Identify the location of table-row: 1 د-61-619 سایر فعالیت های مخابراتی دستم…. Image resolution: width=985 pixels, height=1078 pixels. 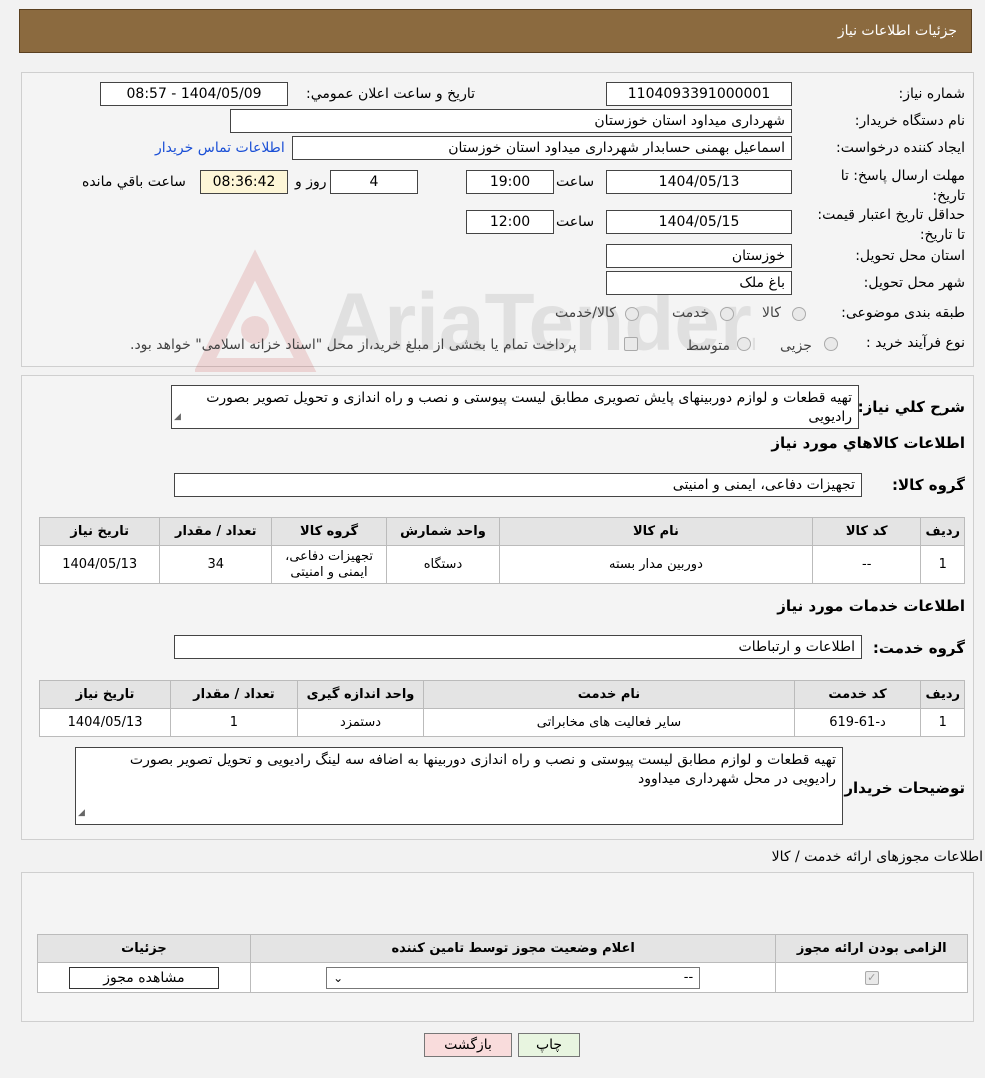
(501, 722).